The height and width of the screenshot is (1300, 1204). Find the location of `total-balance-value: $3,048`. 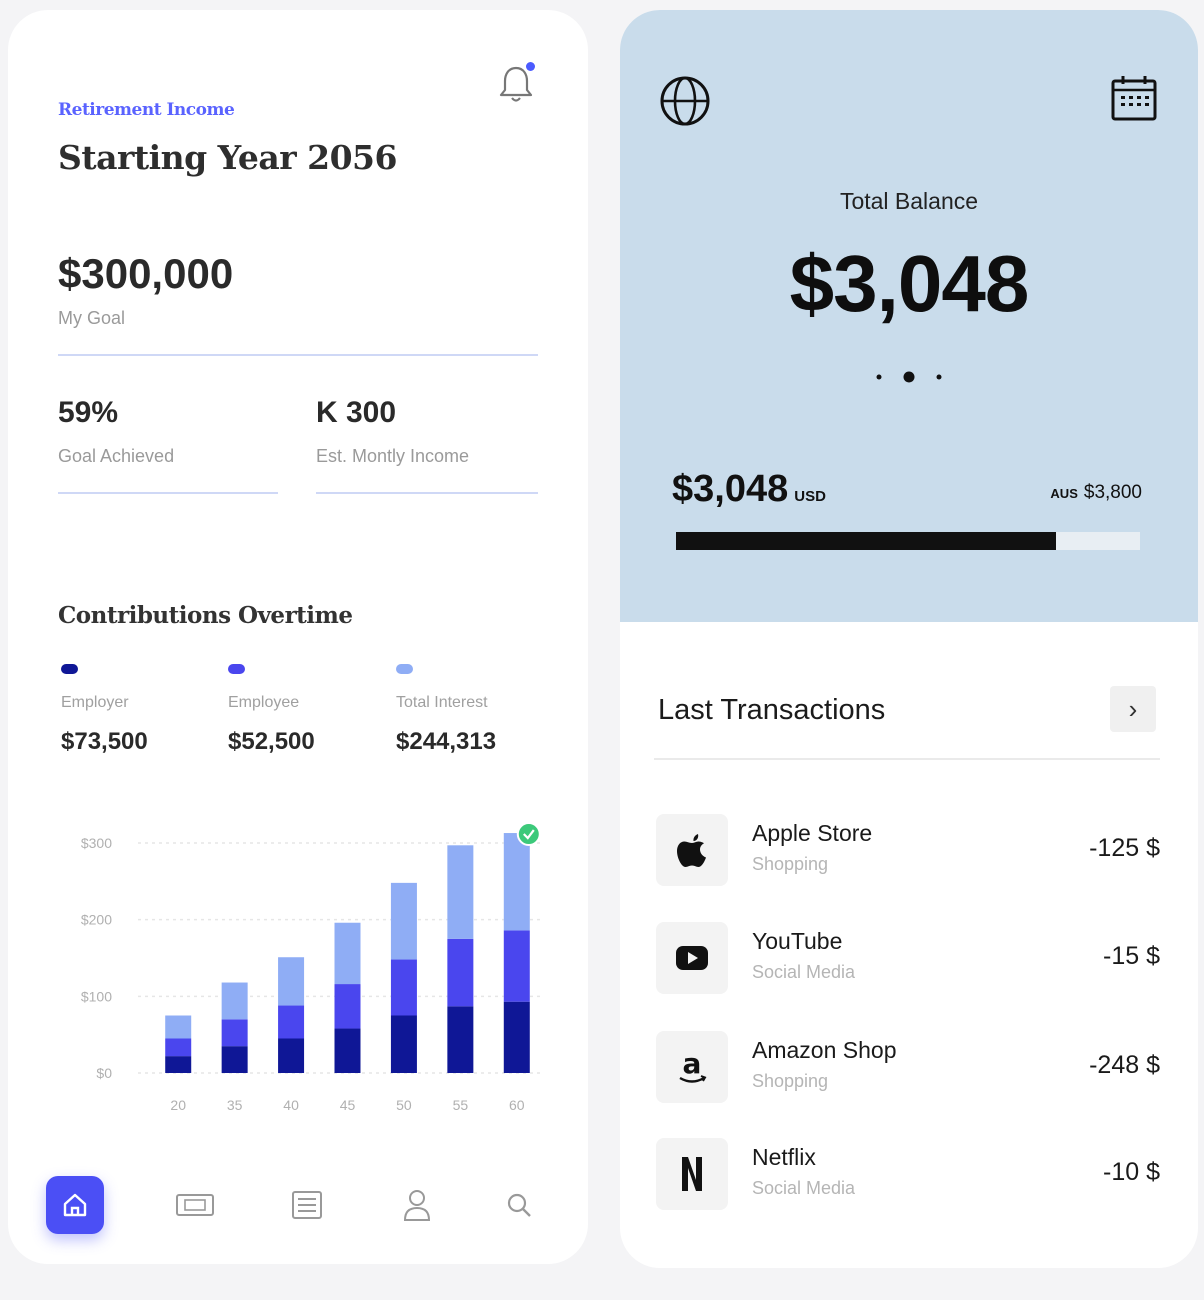

total-balance-value: $3,048 is located at coordinates (909, 283).